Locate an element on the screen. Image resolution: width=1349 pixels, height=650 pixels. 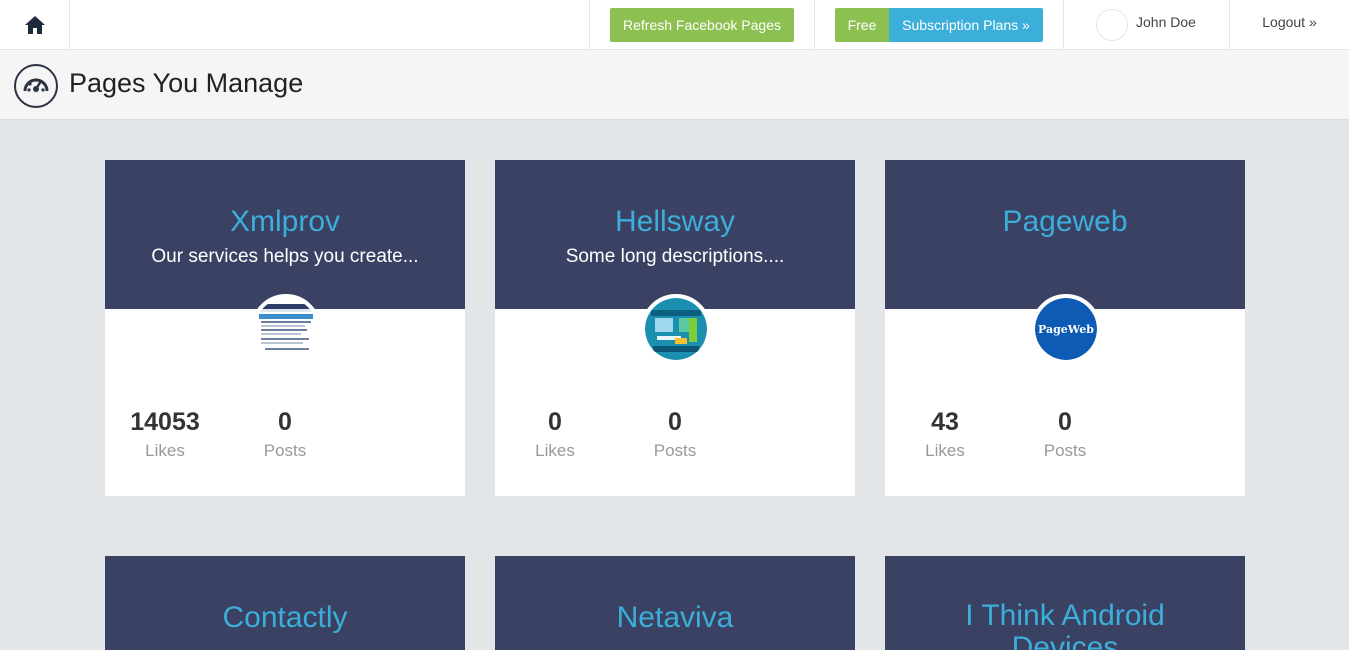
page-card-pageweb: Pageweb PageWeb 43 Likes 0 Posts is located at coordinates (1065, 328).